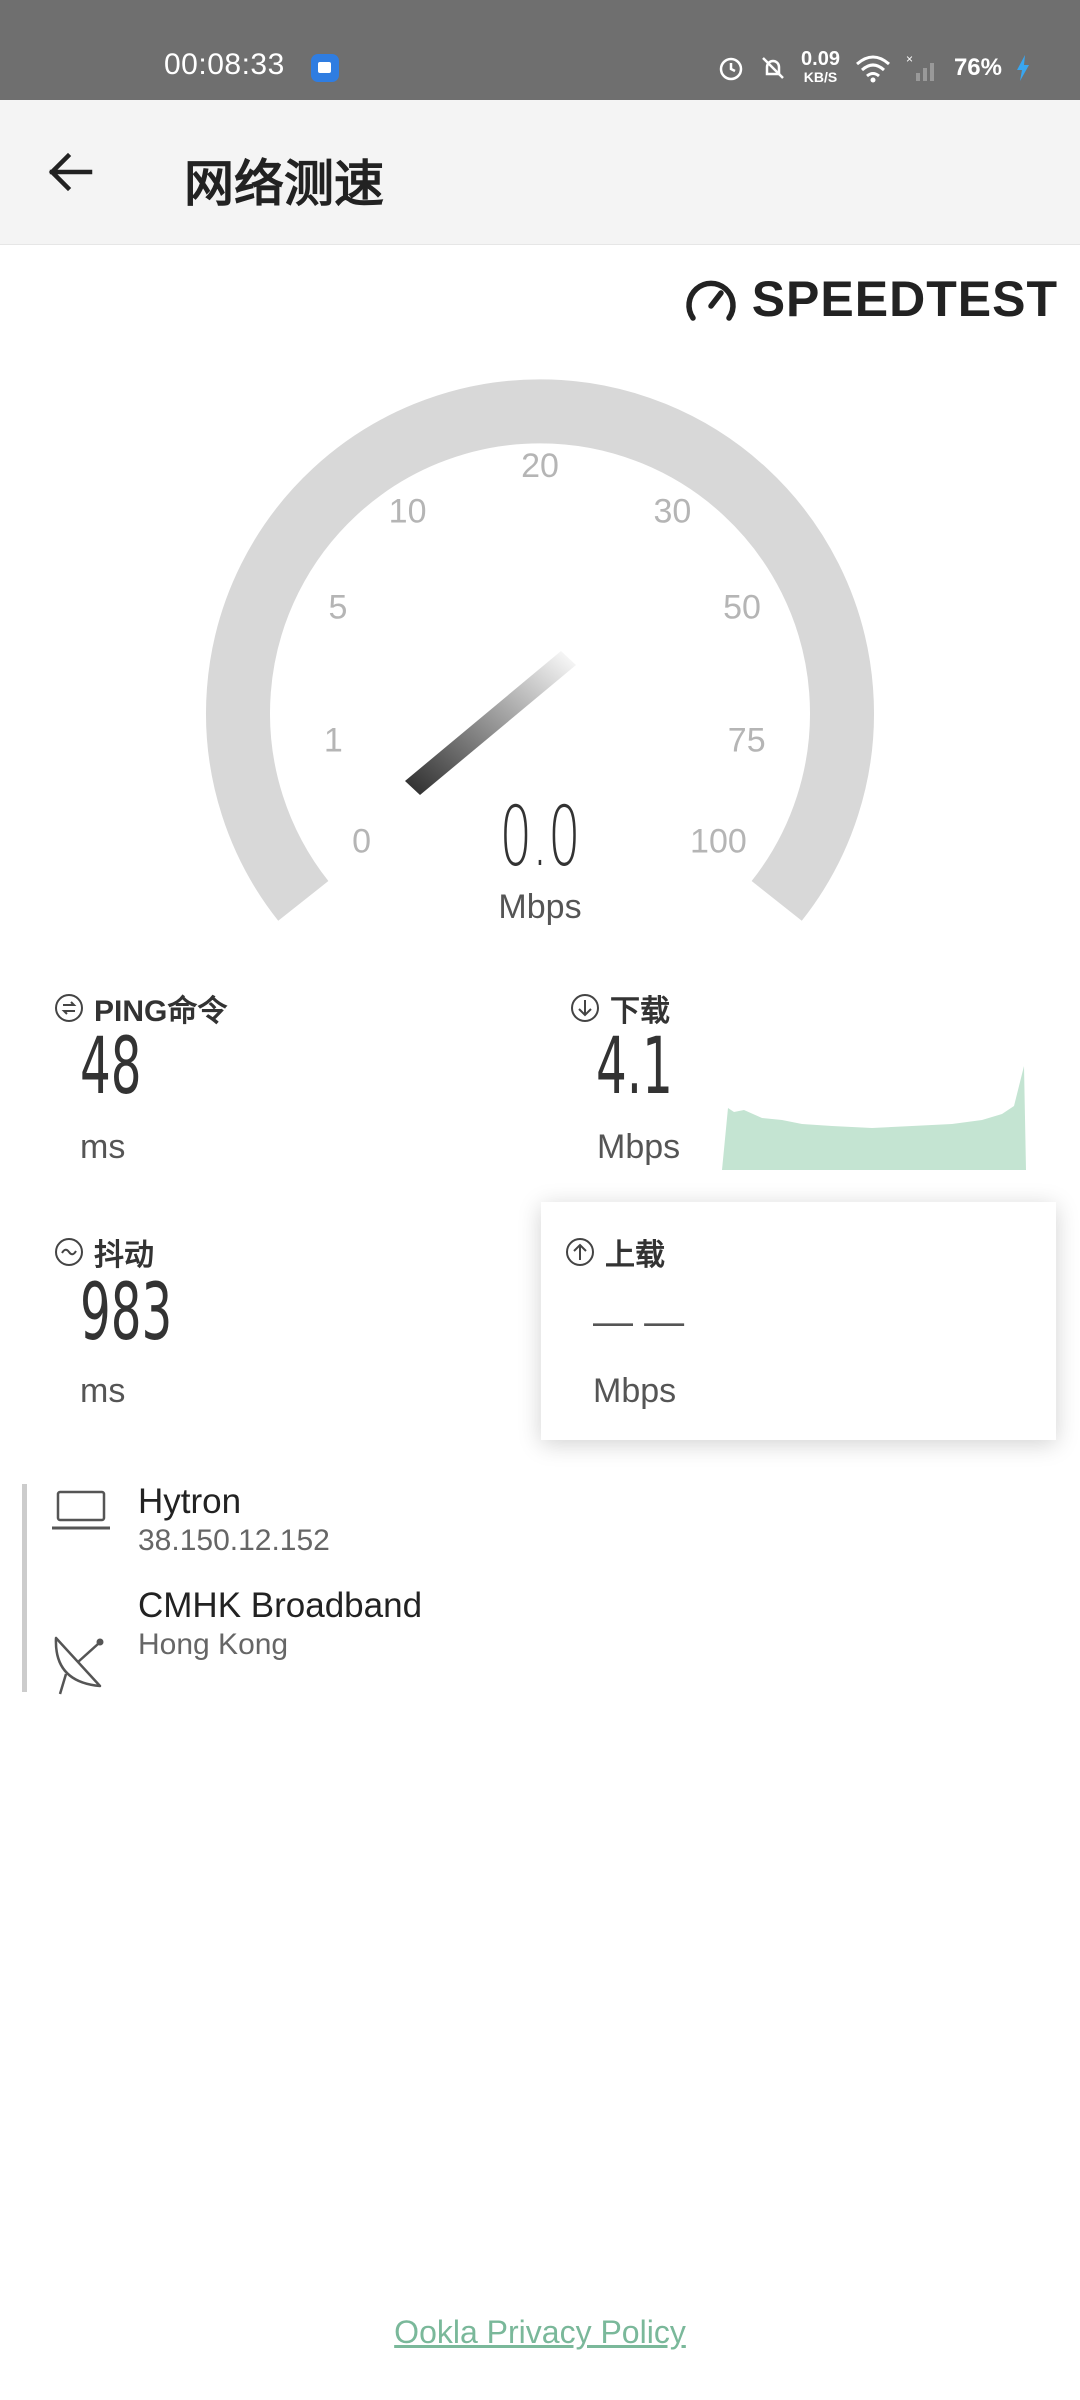 The height and width of the screenshot is (2400, 1080). Describe the element at coordinates (284, 184) in the screenshot. I see `page-title: 网络测速` at that location.